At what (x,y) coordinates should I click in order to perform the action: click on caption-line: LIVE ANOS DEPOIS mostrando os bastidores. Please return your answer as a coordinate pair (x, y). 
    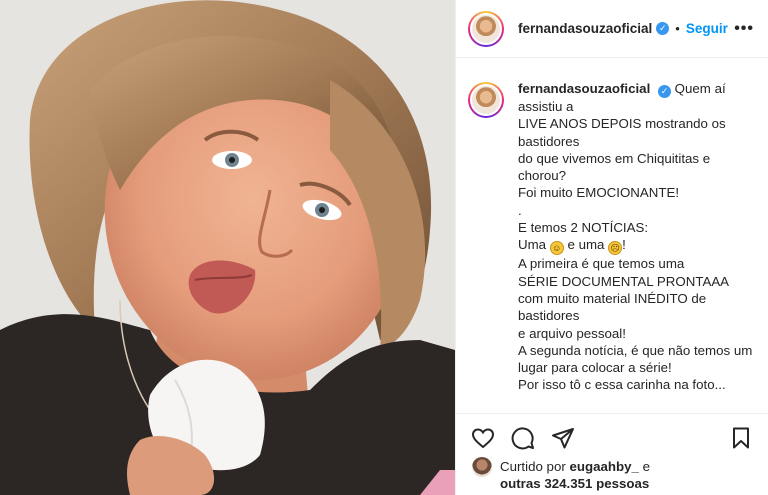
    Looking at the image, I should click on (622, 132).